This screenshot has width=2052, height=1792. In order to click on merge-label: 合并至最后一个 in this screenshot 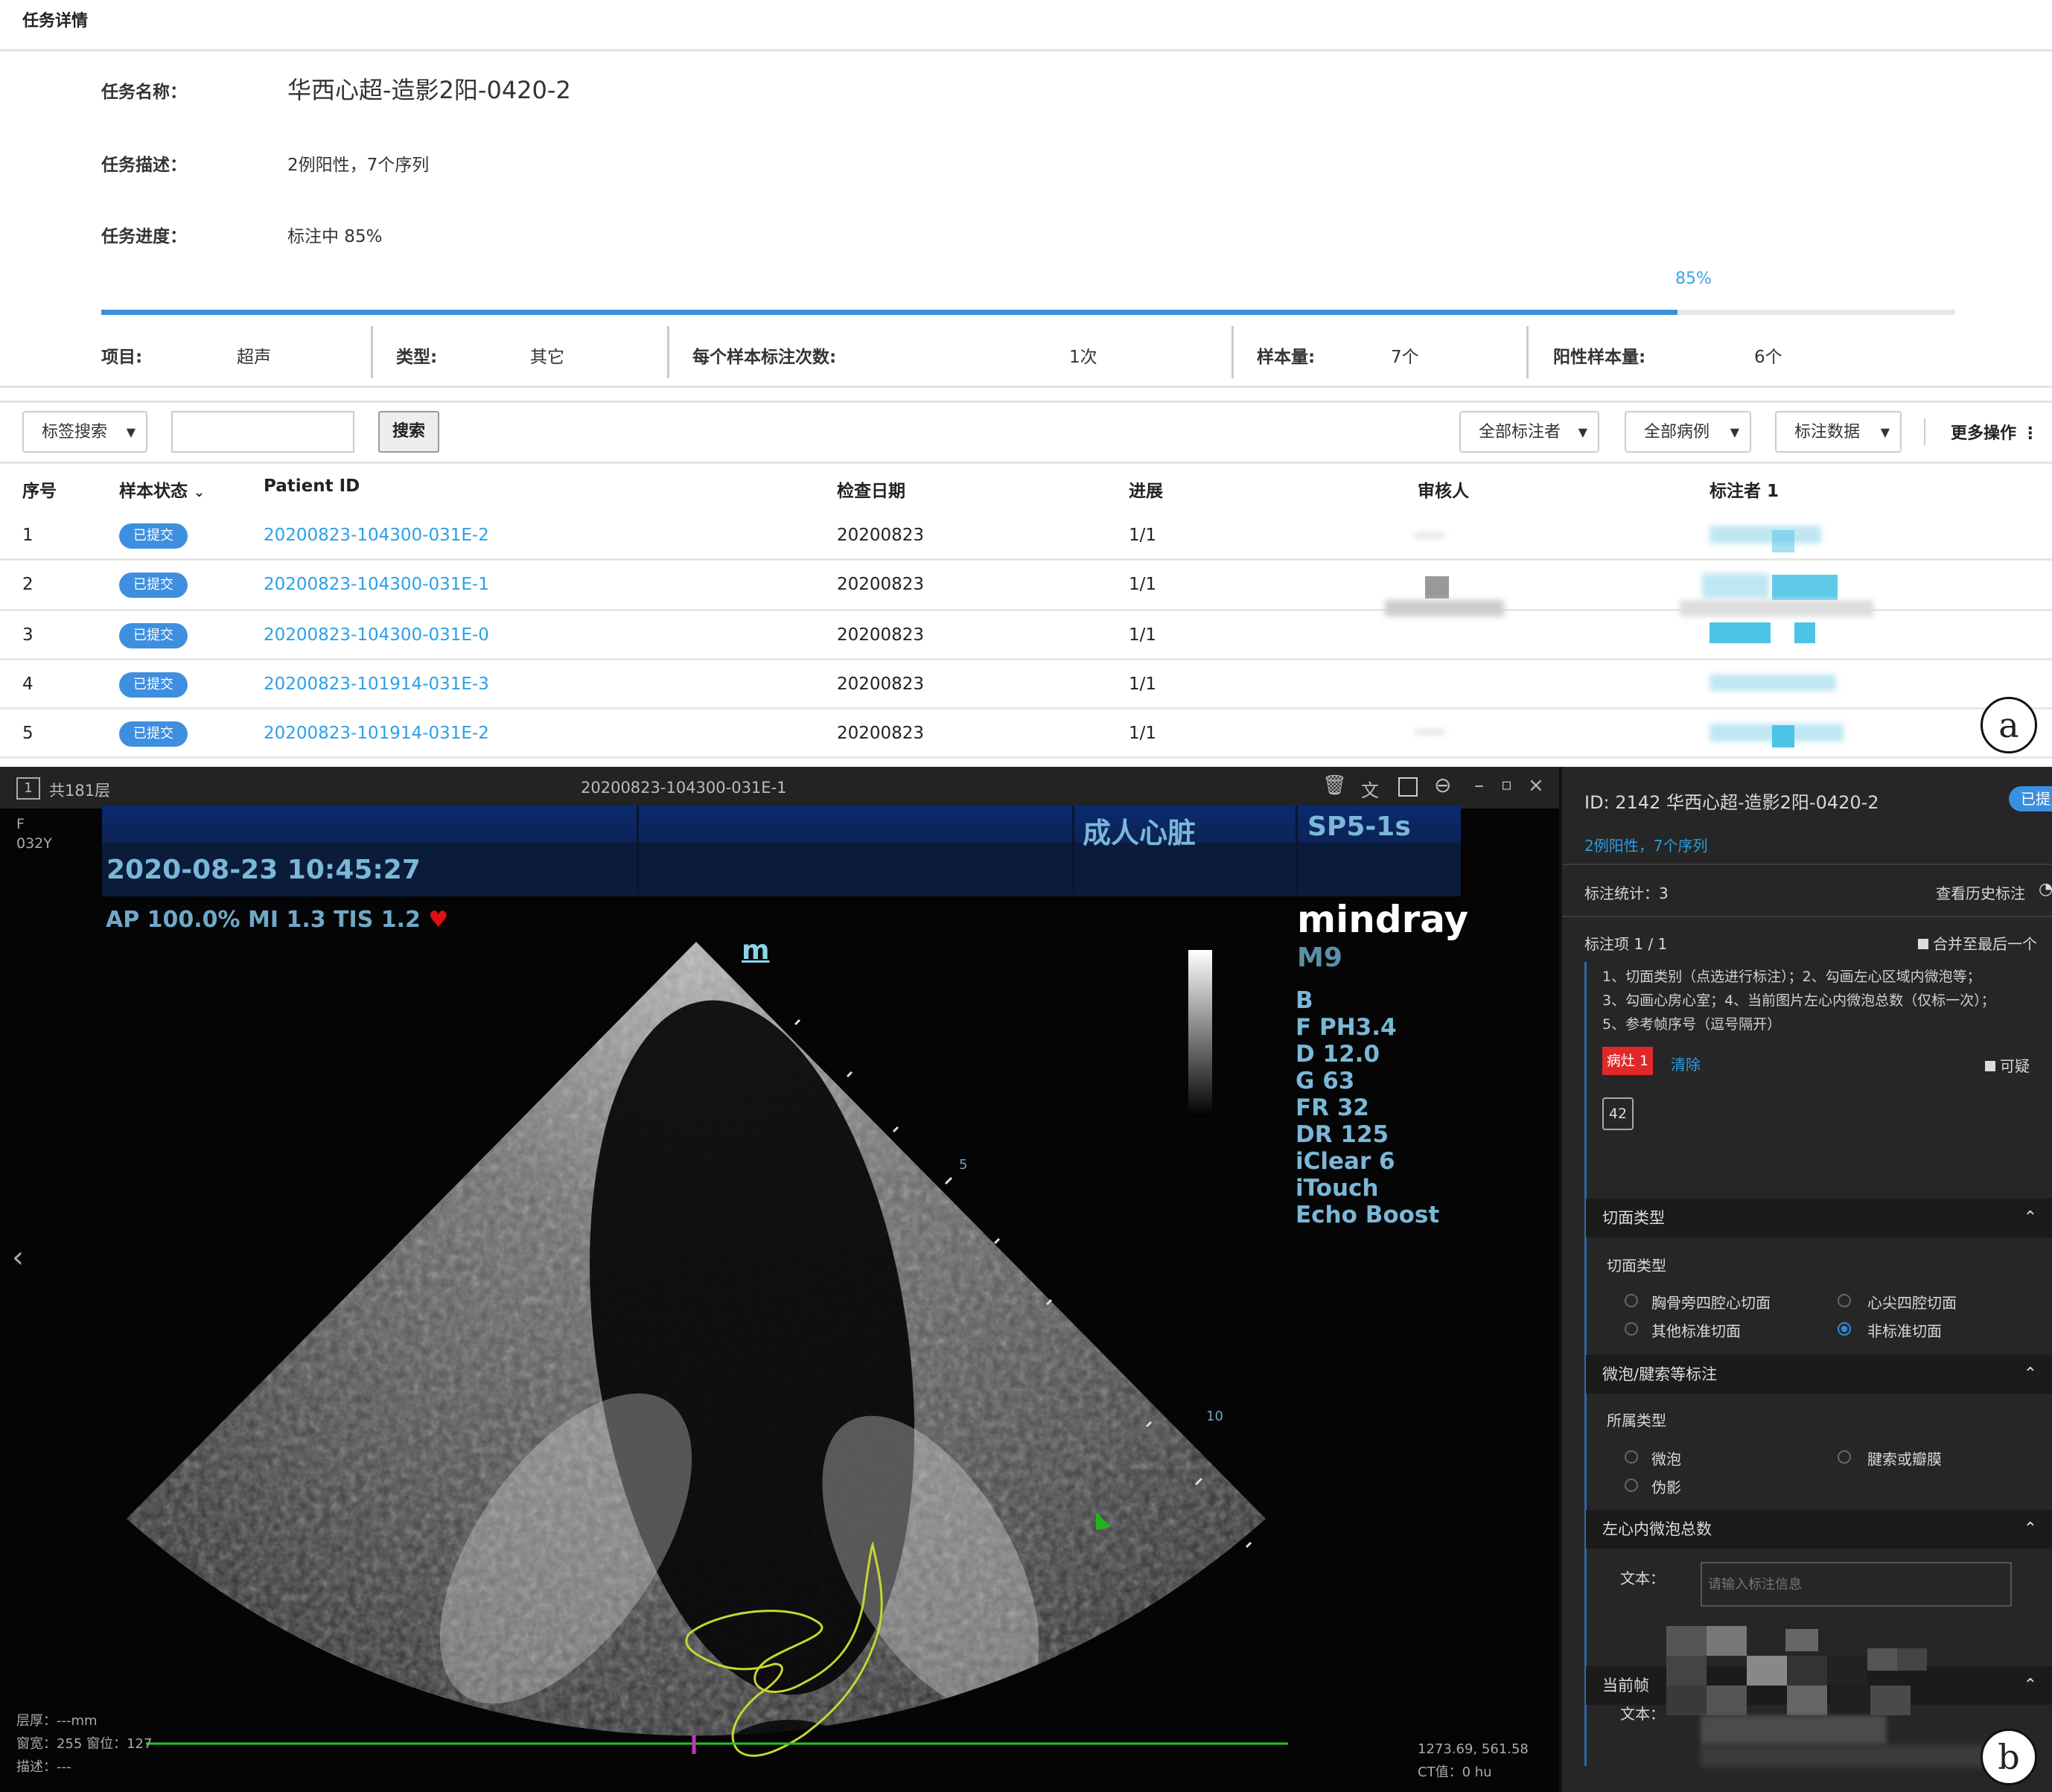, I will do `click(1985, 944)`.